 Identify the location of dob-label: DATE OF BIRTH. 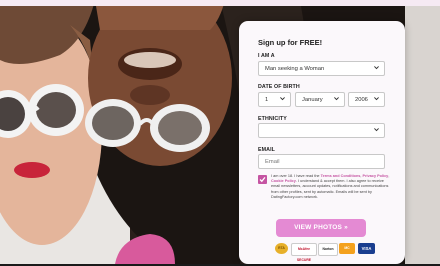
(279, 87).